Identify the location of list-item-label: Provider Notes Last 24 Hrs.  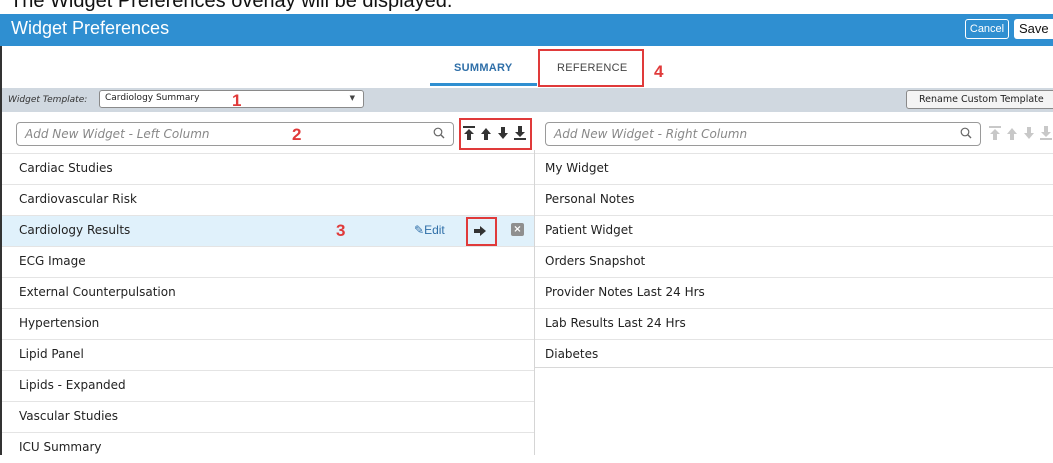
(625, 292).